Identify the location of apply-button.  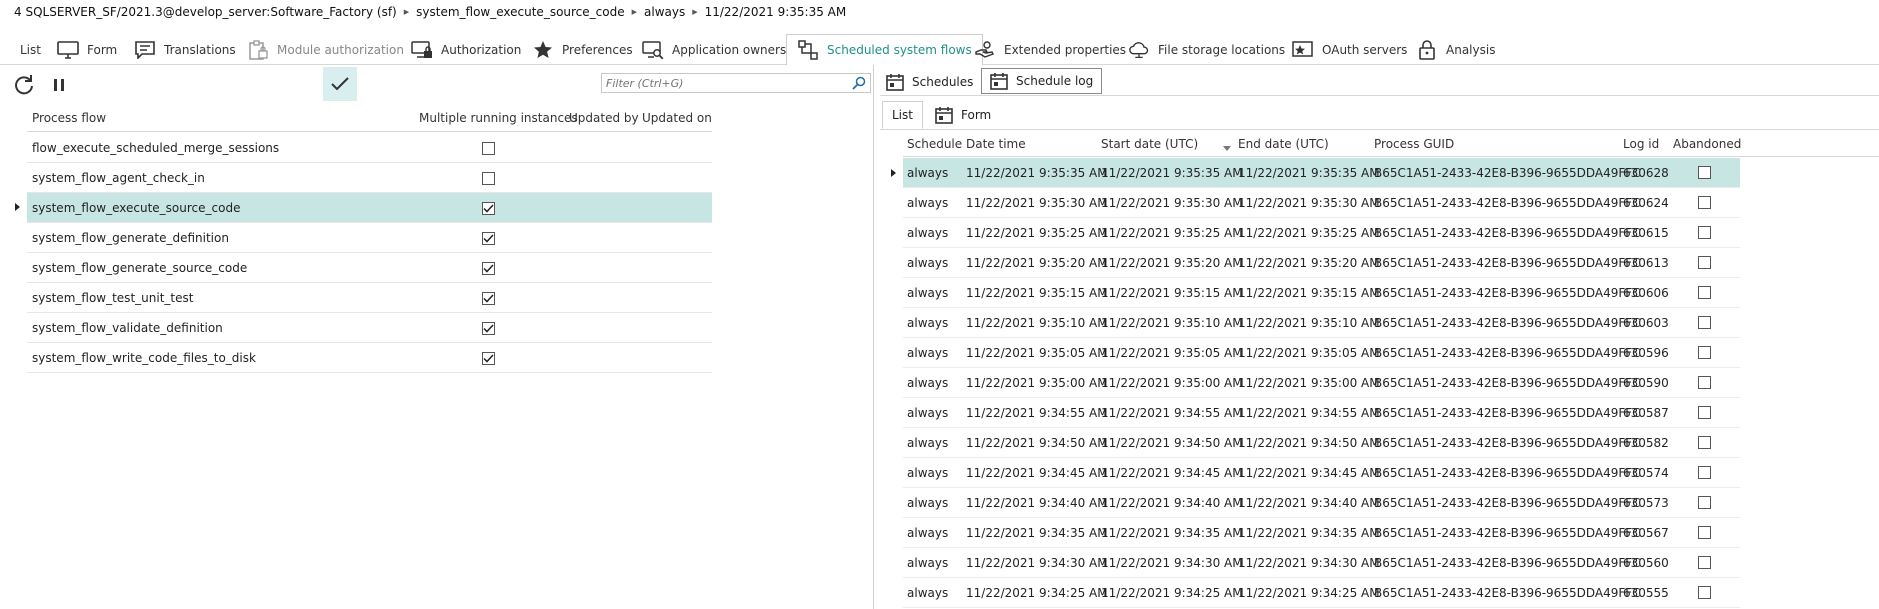
(340, 84).